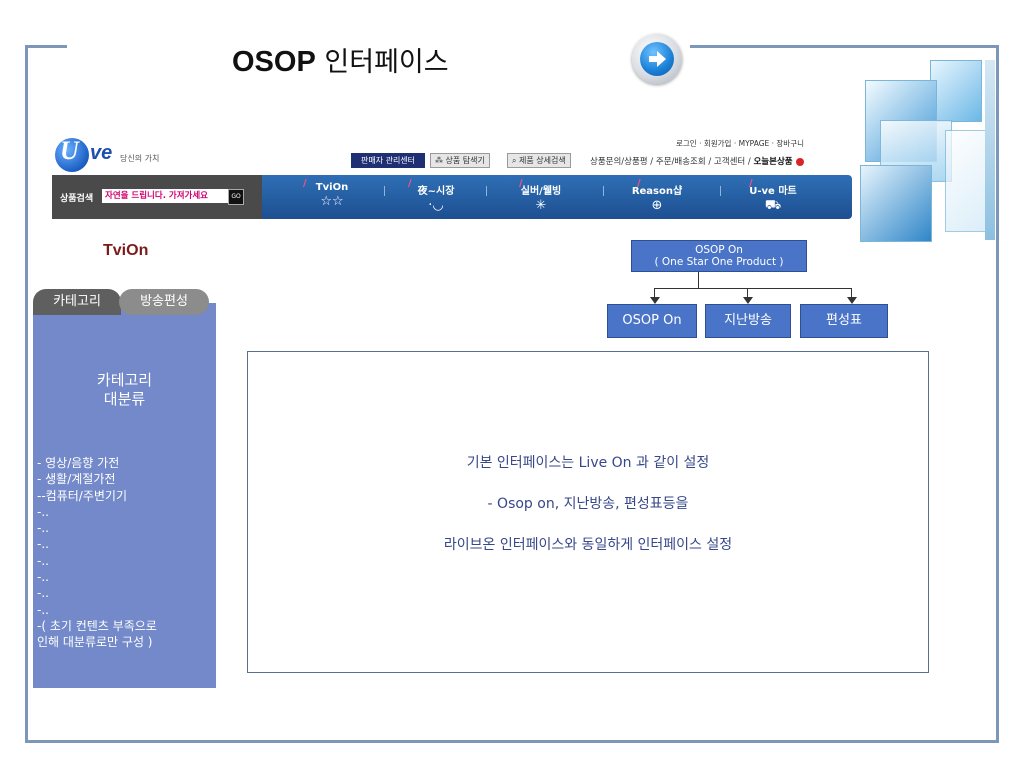 The height and width of the screenshot is (768, 1024). Describe the element at coordinates (46, 46) in the screenshot. I see `frame-top-left` at that location.